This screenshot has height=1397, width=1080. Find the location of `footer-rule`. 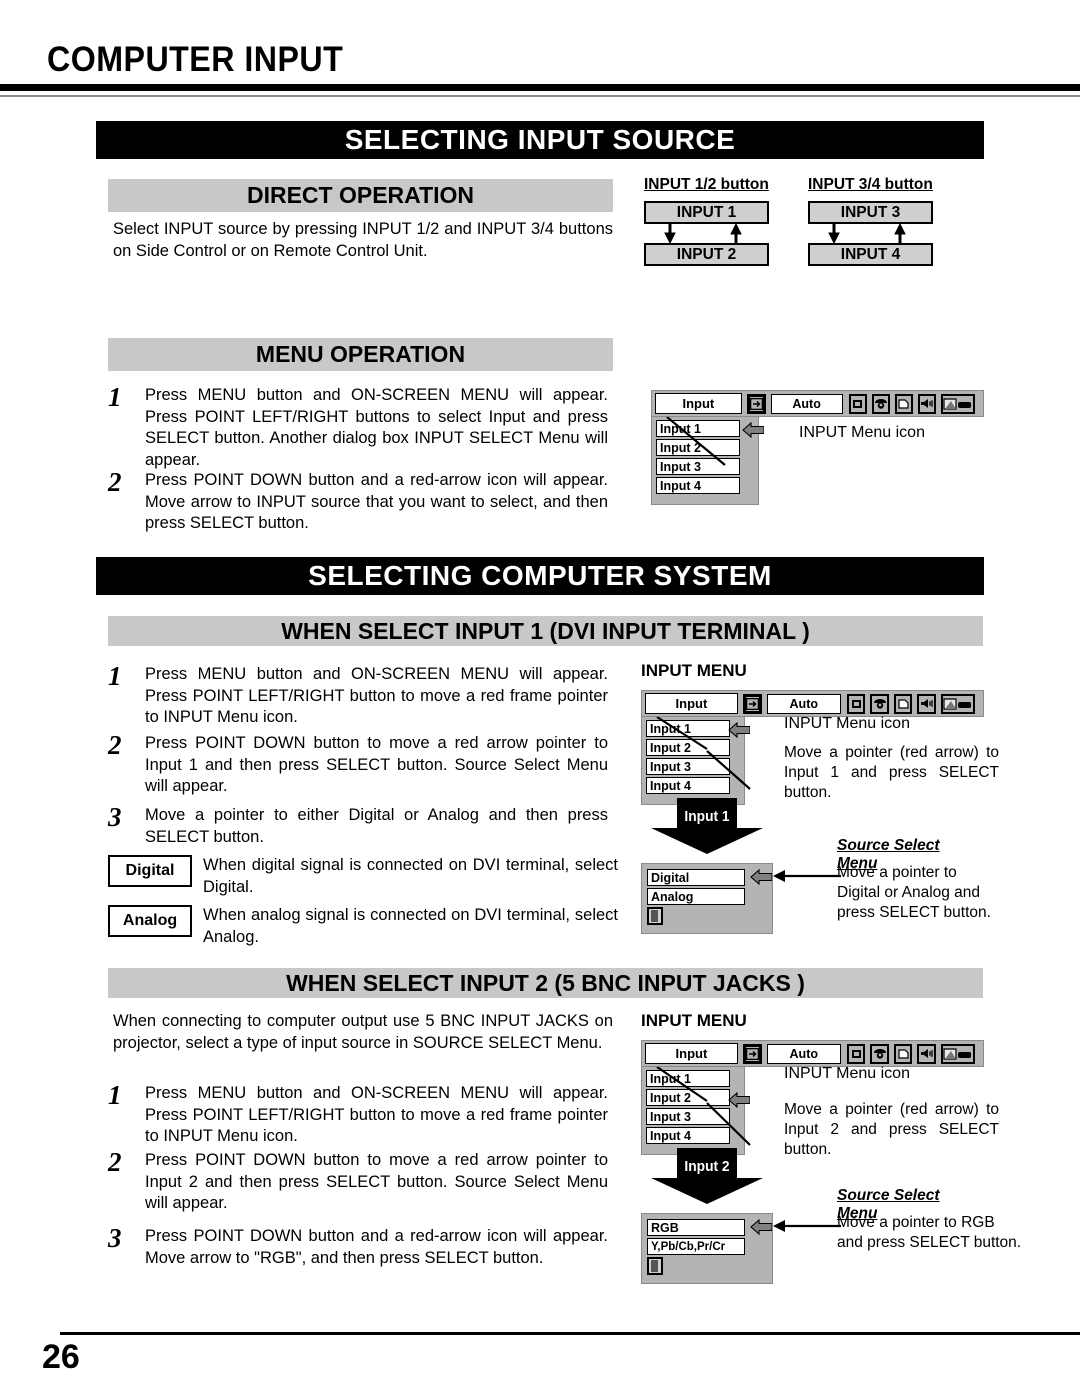

footer-rule is located at coordinates (570, 1333).